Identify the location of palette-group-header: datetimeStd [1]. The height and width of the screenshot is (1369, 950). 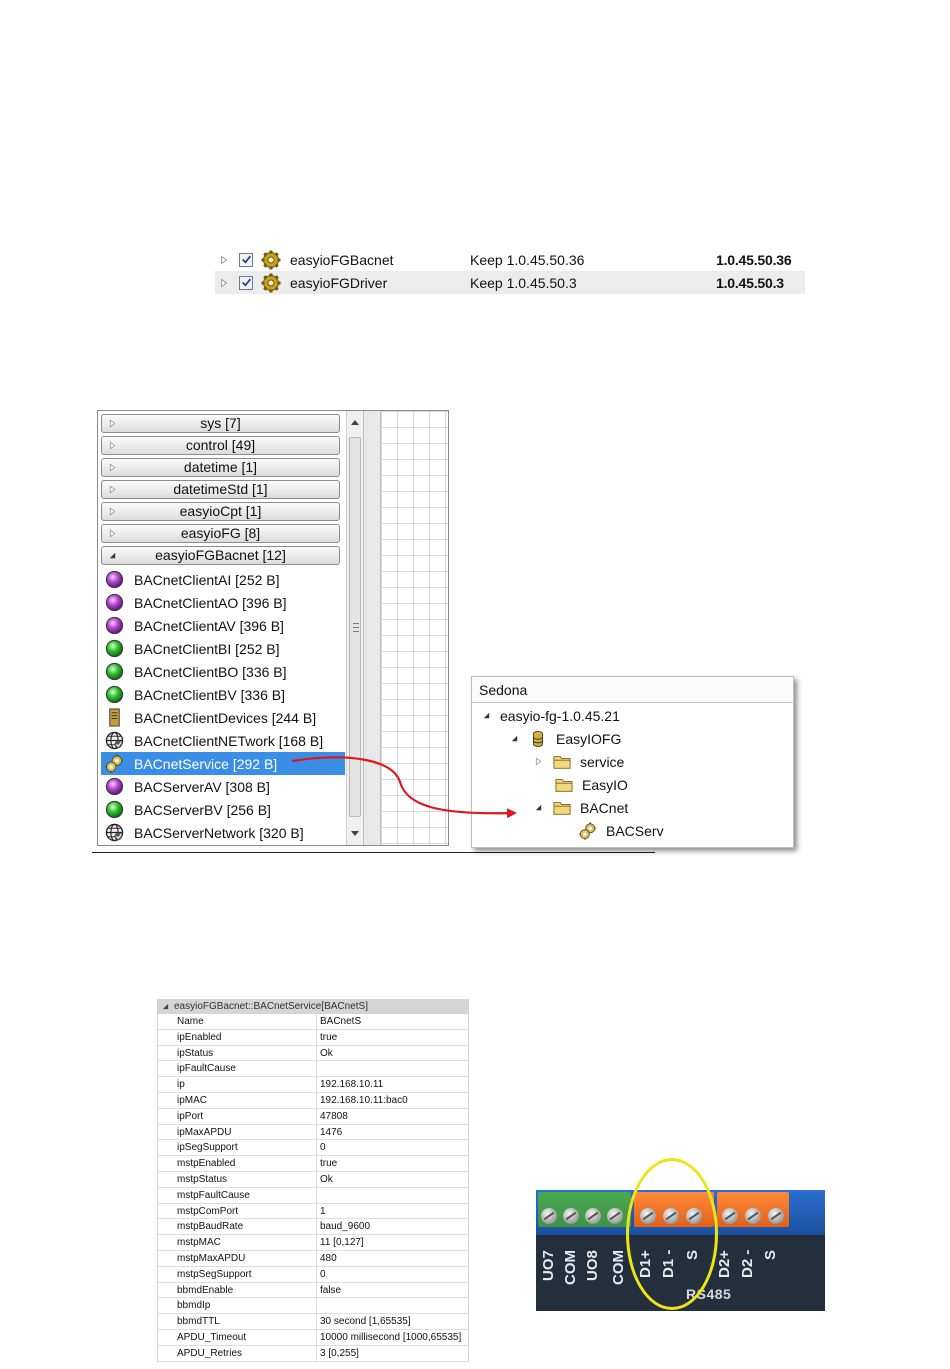
(220, 489).